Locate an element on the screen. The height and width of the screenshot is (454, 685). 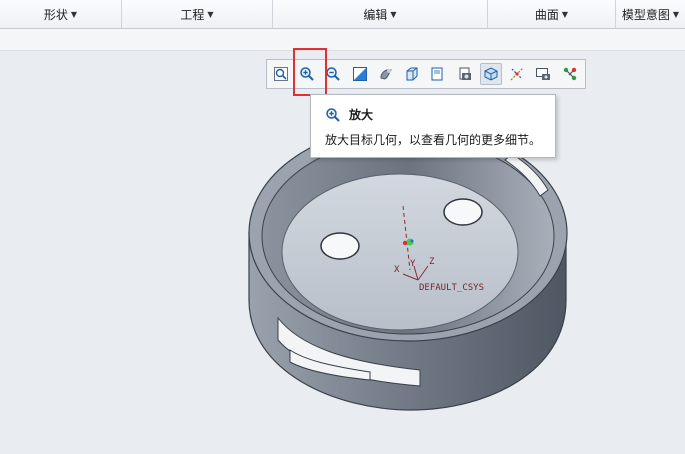
saved-orientations-icon is located at coordinates (412, 74).